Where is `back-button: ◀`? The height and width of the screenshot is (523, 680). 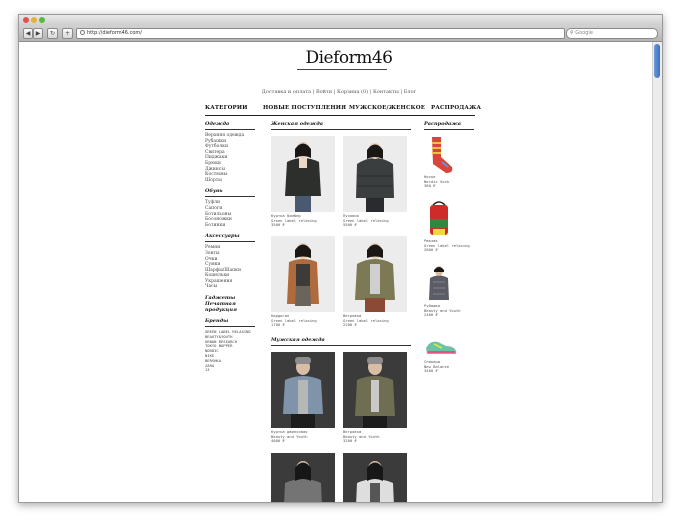
back-button: ◀ is located at coordinates (28, 33).